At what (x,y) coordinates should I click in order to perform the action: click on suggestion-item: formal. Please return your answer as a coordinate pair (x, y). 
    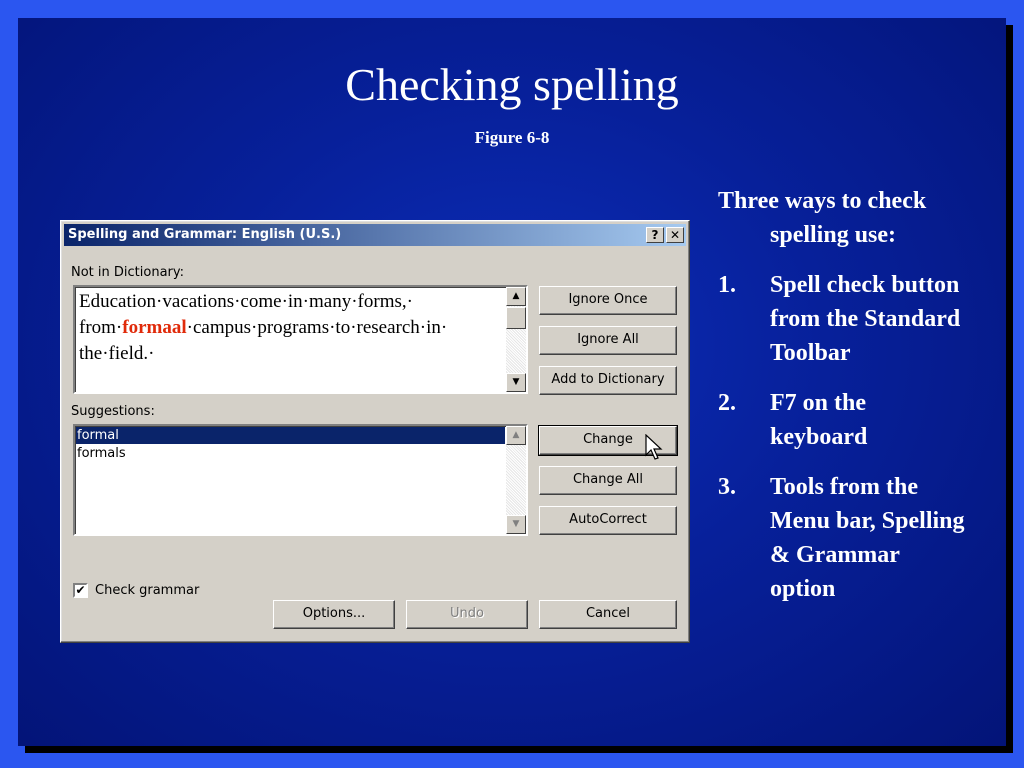
    Looking at the image, I should click on (290, 435).